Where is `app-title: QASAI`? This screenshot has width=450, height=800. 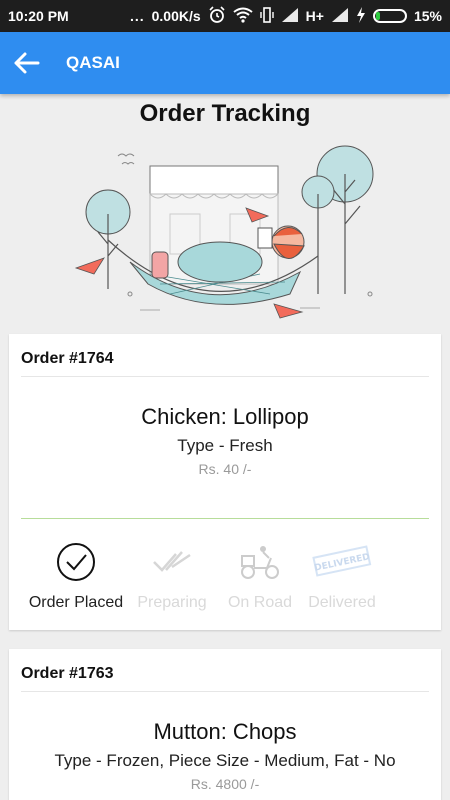 app-title: QASAI is located at coordinates (93, 62).